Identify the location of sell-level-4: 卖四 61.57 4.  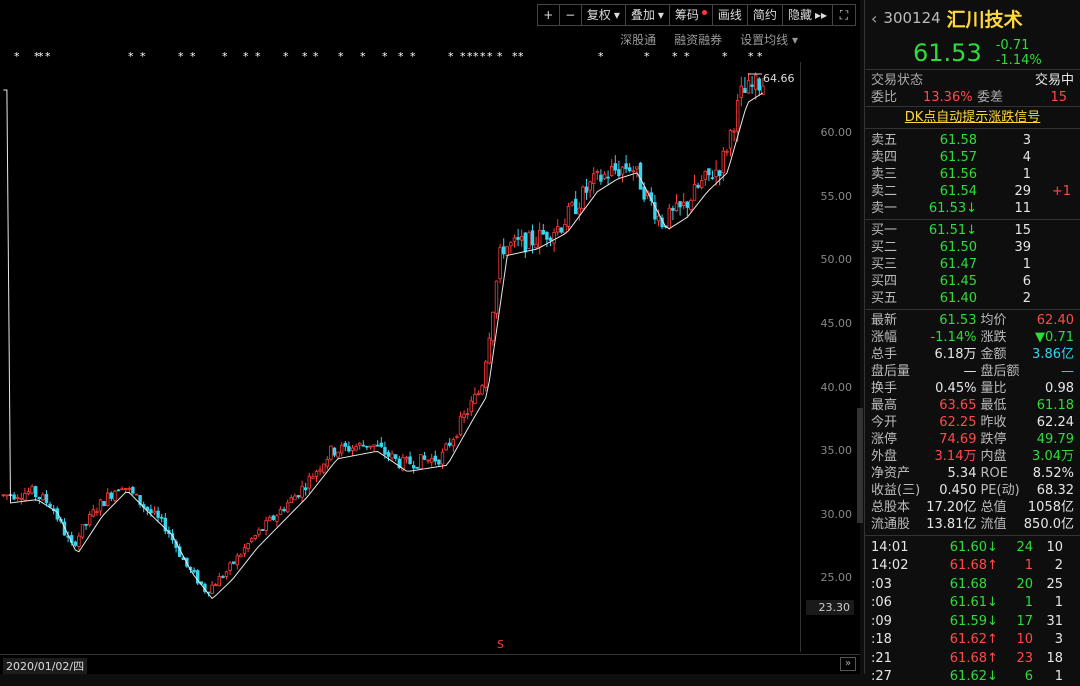
(972, 157).